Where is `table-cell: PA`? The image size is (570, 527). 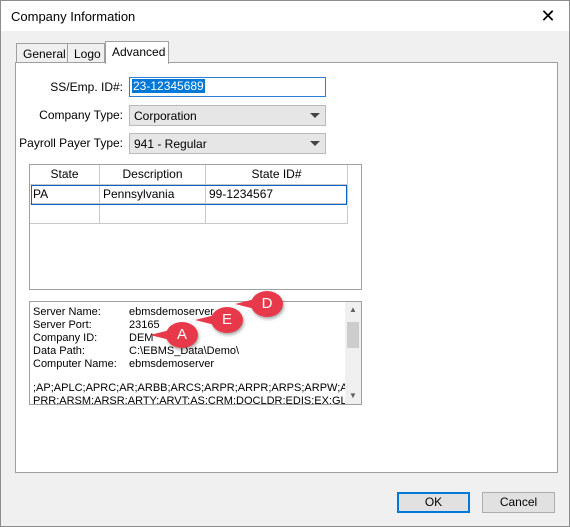
table-cell: PA is located at coordinates (65, 194).